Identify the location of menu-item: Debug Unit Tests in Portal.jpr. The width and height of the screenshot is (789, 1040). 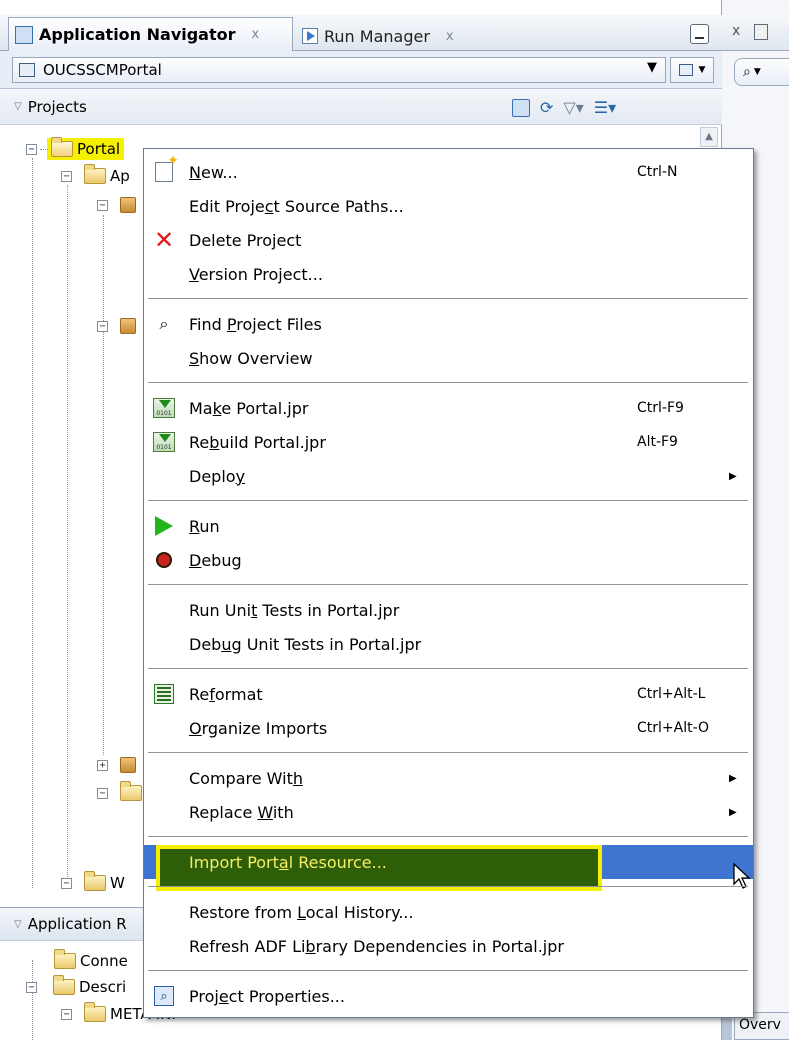
(448, 644).